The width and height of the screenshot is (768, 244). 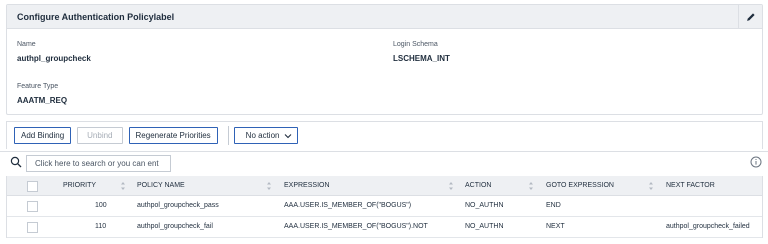 What do you see at coordinates (101, 226) in the screenshot?
I see `priority-cell: 110` at bounding box center [101, 226].